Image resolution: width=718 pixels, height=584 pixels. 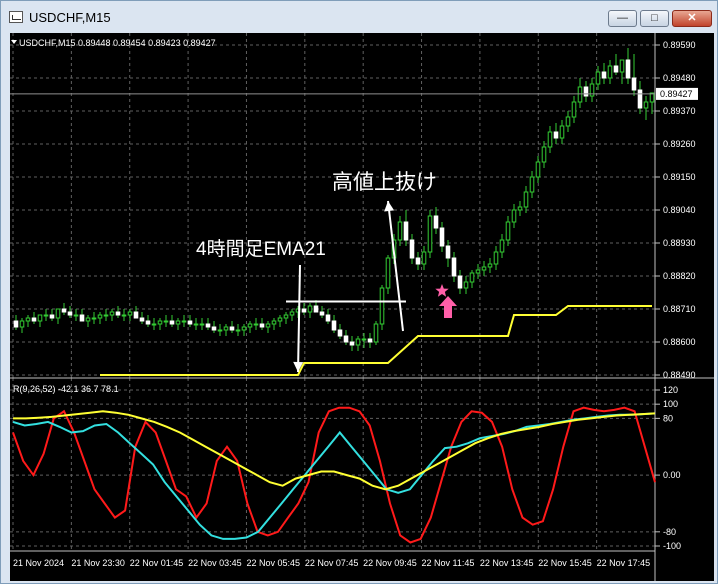 What do you see at coordinates (16, 17) in the screenshot?
I see `chart-window-icon` at bounding box center [16, 17].